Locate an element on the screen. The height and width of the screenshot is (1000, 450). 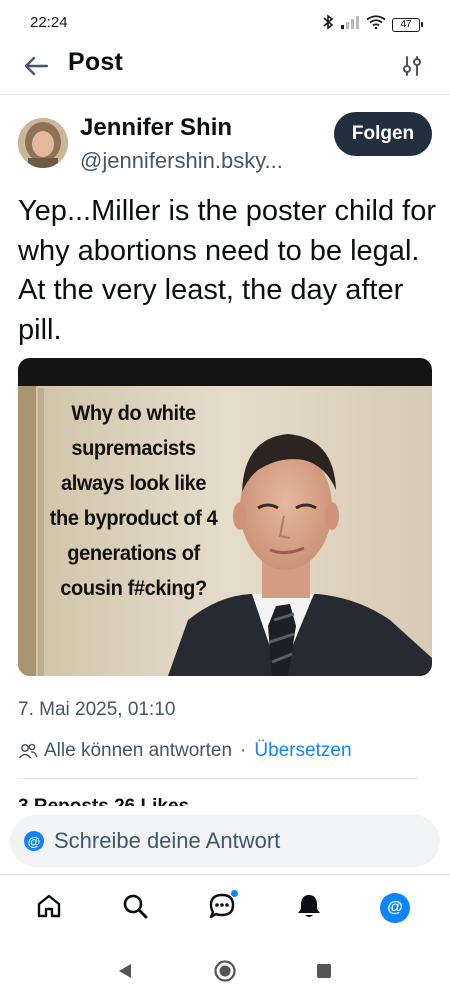
status-bar: 22:24 47 is located at coordinates (225, 22).